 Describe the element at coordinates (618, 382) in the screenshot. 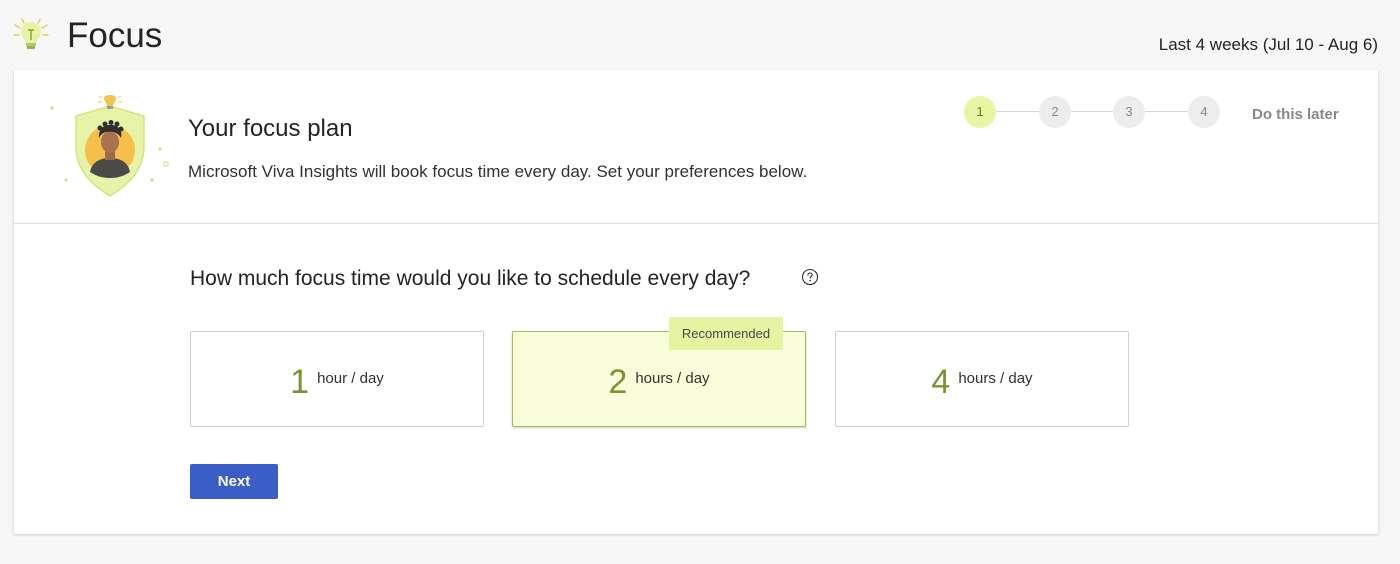

I see `option-number: 2` at that location.